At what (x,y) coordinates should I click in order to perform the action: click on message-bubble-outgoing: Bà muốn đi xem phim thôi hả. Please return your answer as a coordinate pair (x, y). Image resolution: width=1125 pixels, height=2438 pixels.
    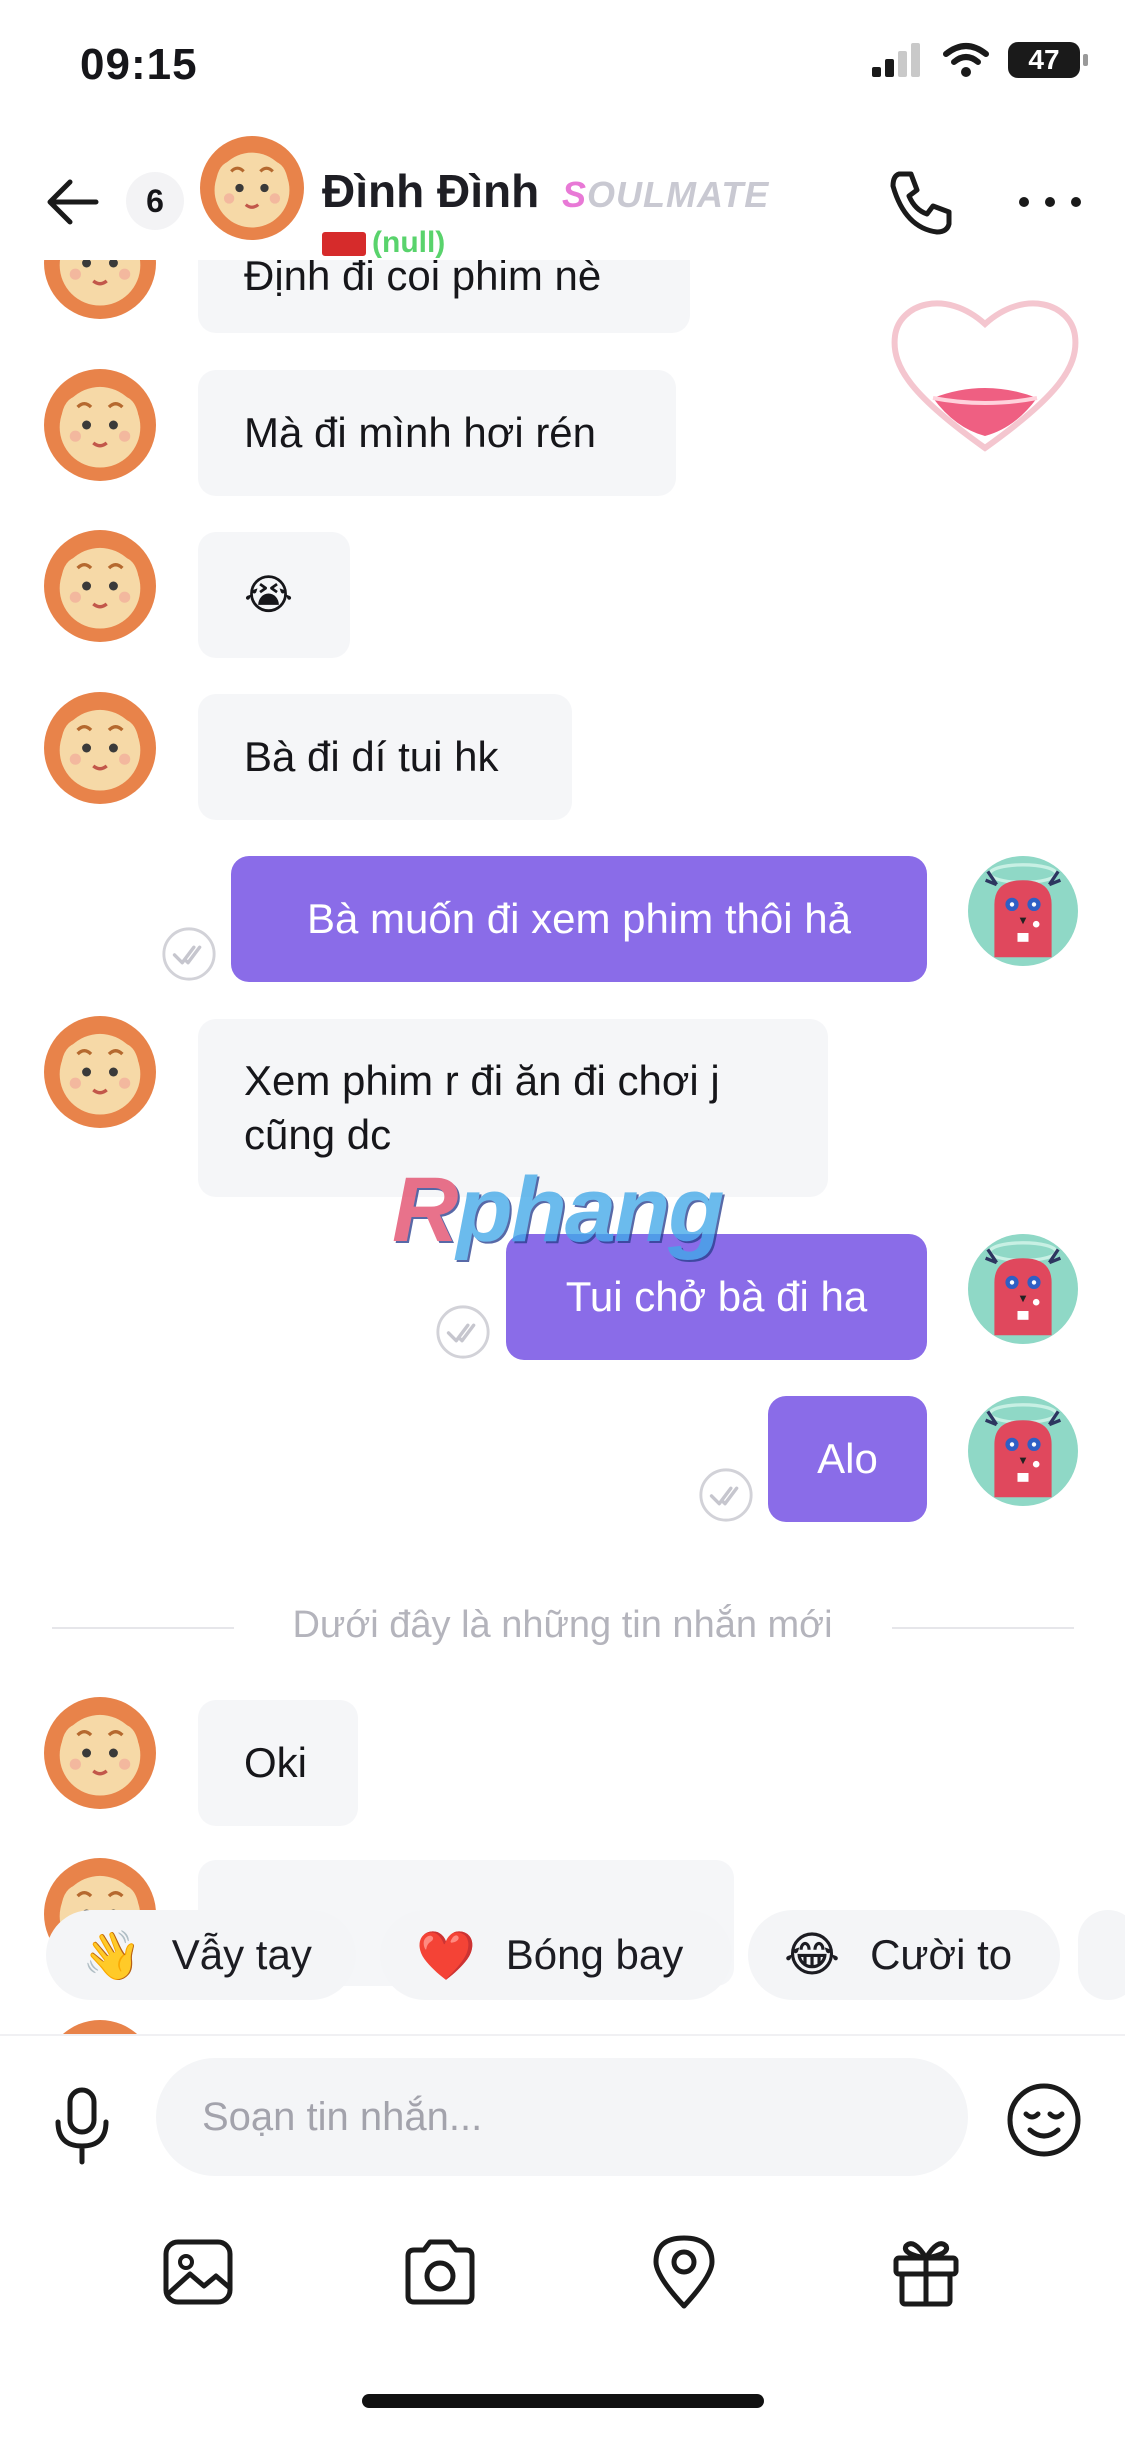
    Looking at the image, I should click on (579, 919).